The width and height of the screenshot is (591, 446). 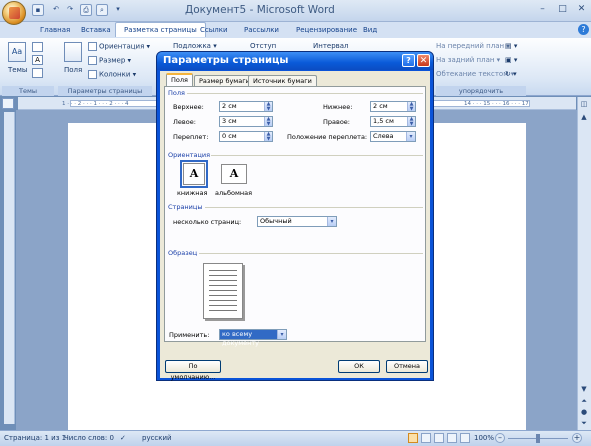 What do you see at coordinates (176, 93) in the screenshot?
I see `section-margins: Поля` at bounding box center [176, 93].